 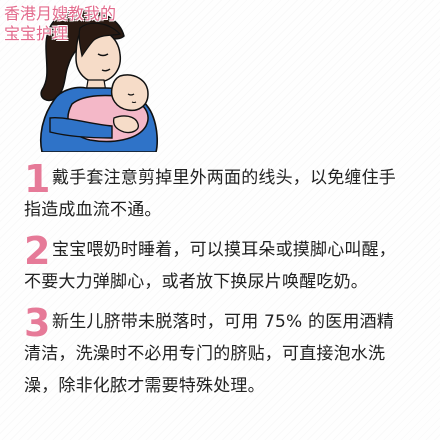 I want to click on tip-number: 2, so click(x=37, y=251).